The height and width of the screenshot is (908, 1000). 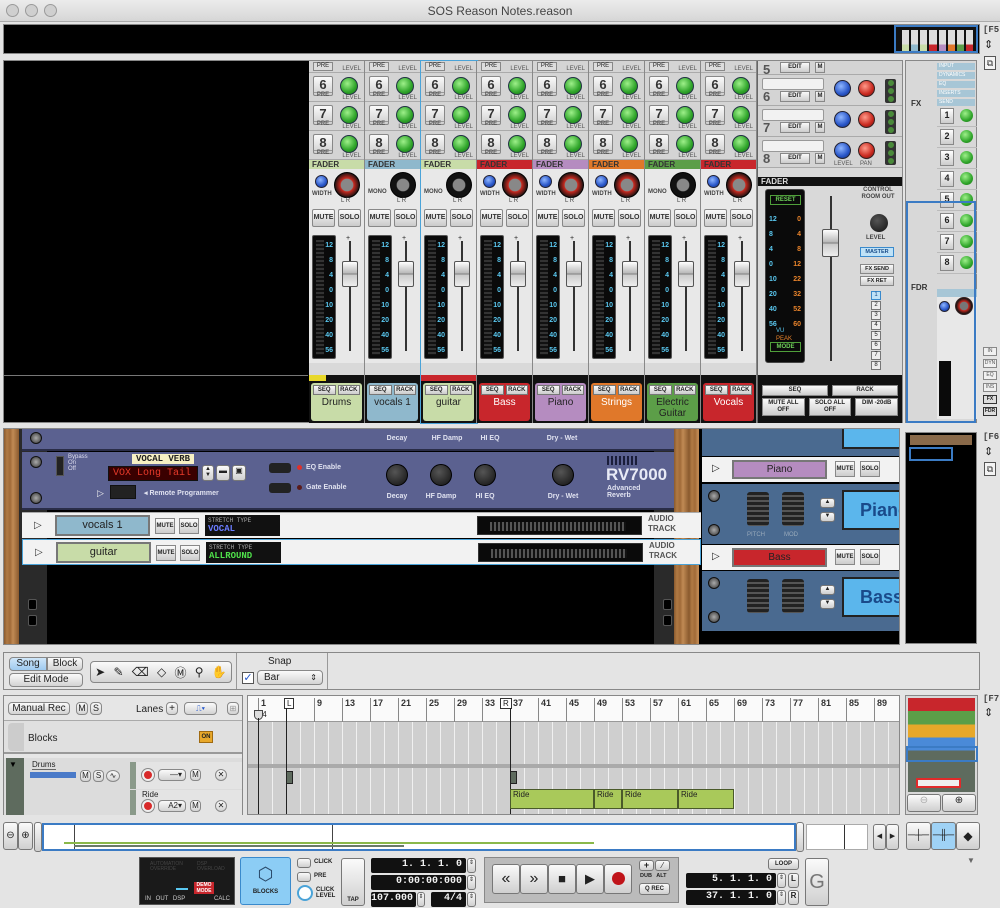 I want to click on time-stepper: ⇕, so click(x=471, y=882).